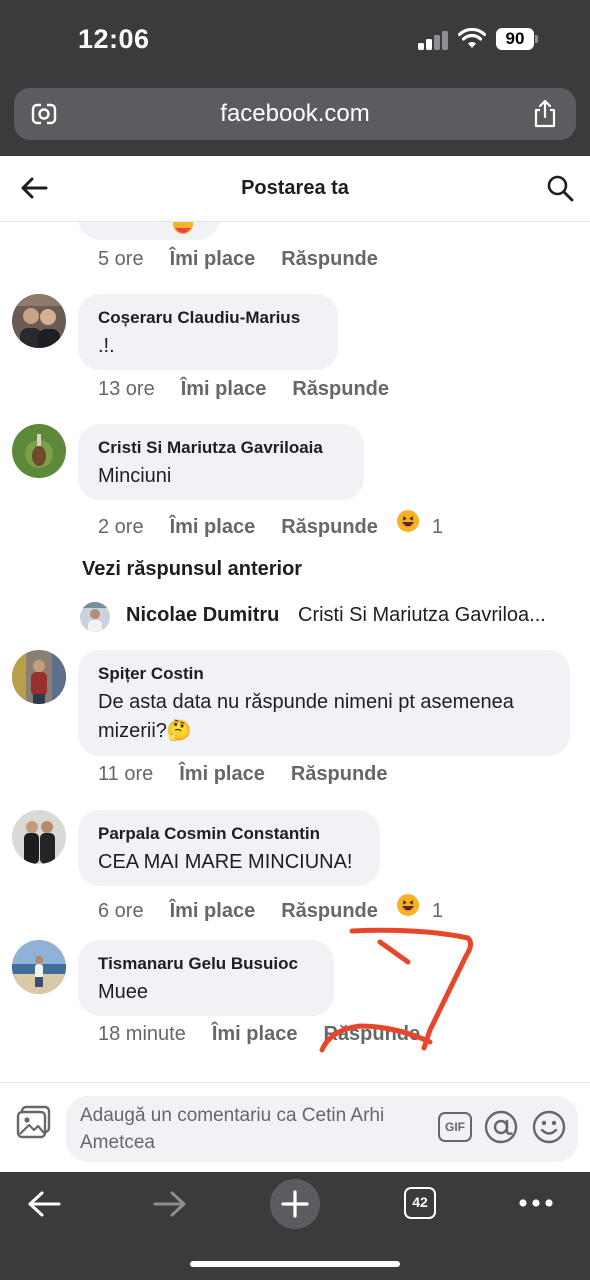 Image resolution: width=590 pixels, height=1280 pixels. I want to click on mention-icon, so click(501, 1127).